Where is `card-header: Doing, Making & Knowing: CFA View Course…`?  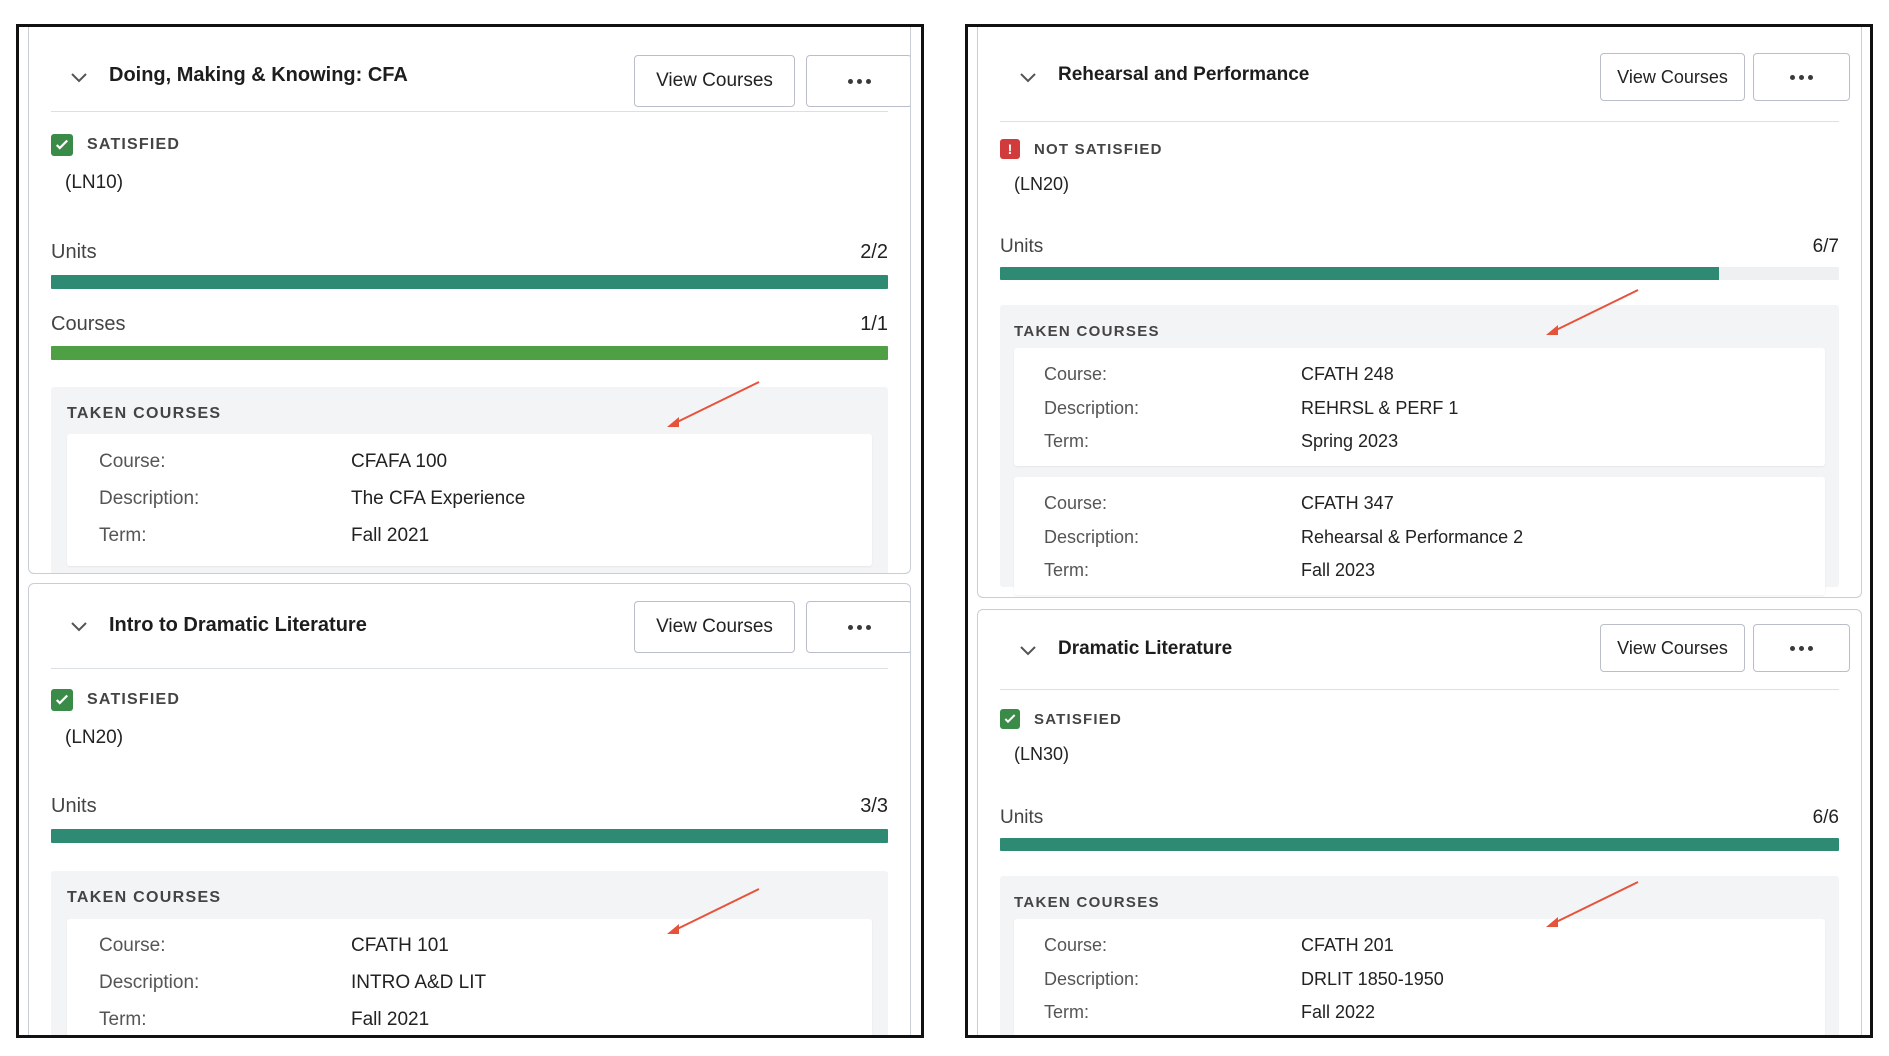
card-header: Doing, Making & Knowing: CFA View Course… is located at coordinates (480, 69).